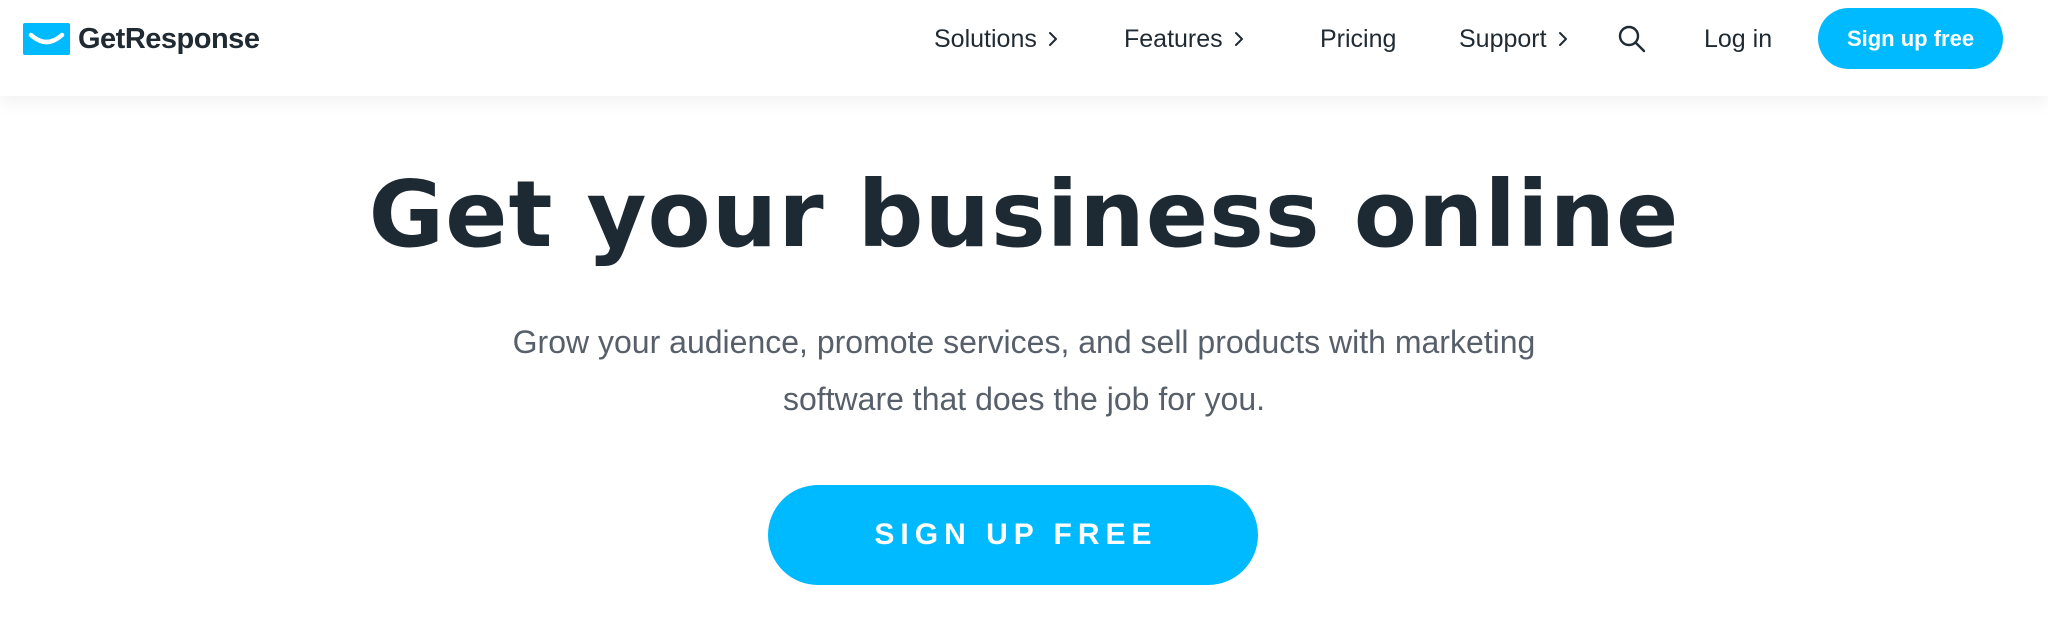 This screenshot has width=2048, height=642. I want to click on nav-item-support: Support, so click(1513, 39).